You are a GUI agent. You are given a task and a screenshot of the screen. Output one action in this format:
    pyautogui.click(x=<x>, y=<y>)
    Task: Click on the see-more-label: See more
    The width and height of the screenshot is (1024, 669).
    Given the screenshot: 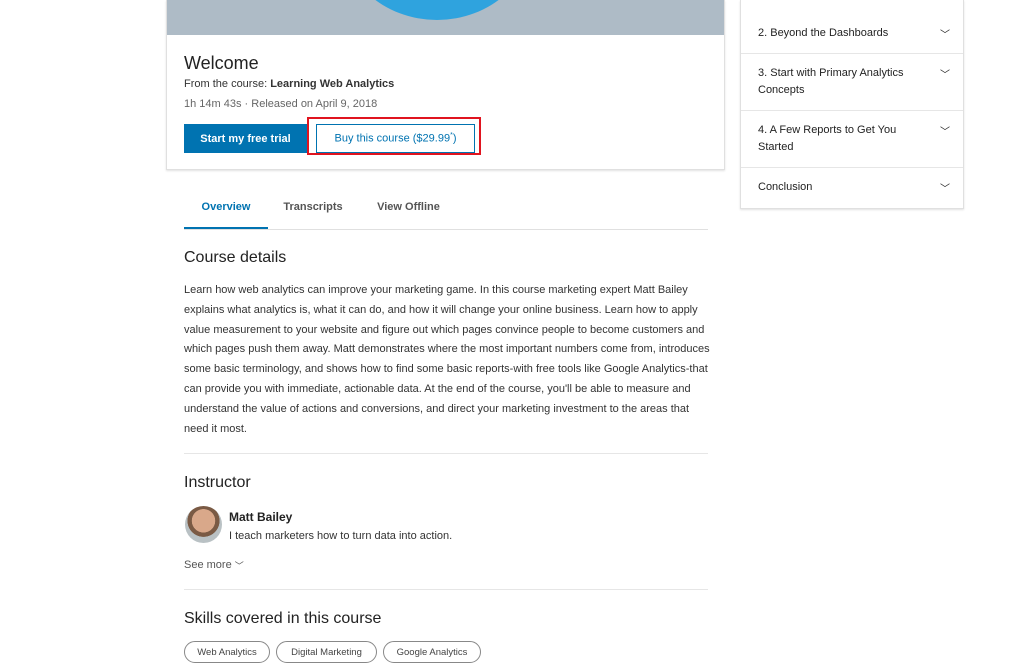 What is the action you would take?
    pyautogui.click(x=208, y=565)
    